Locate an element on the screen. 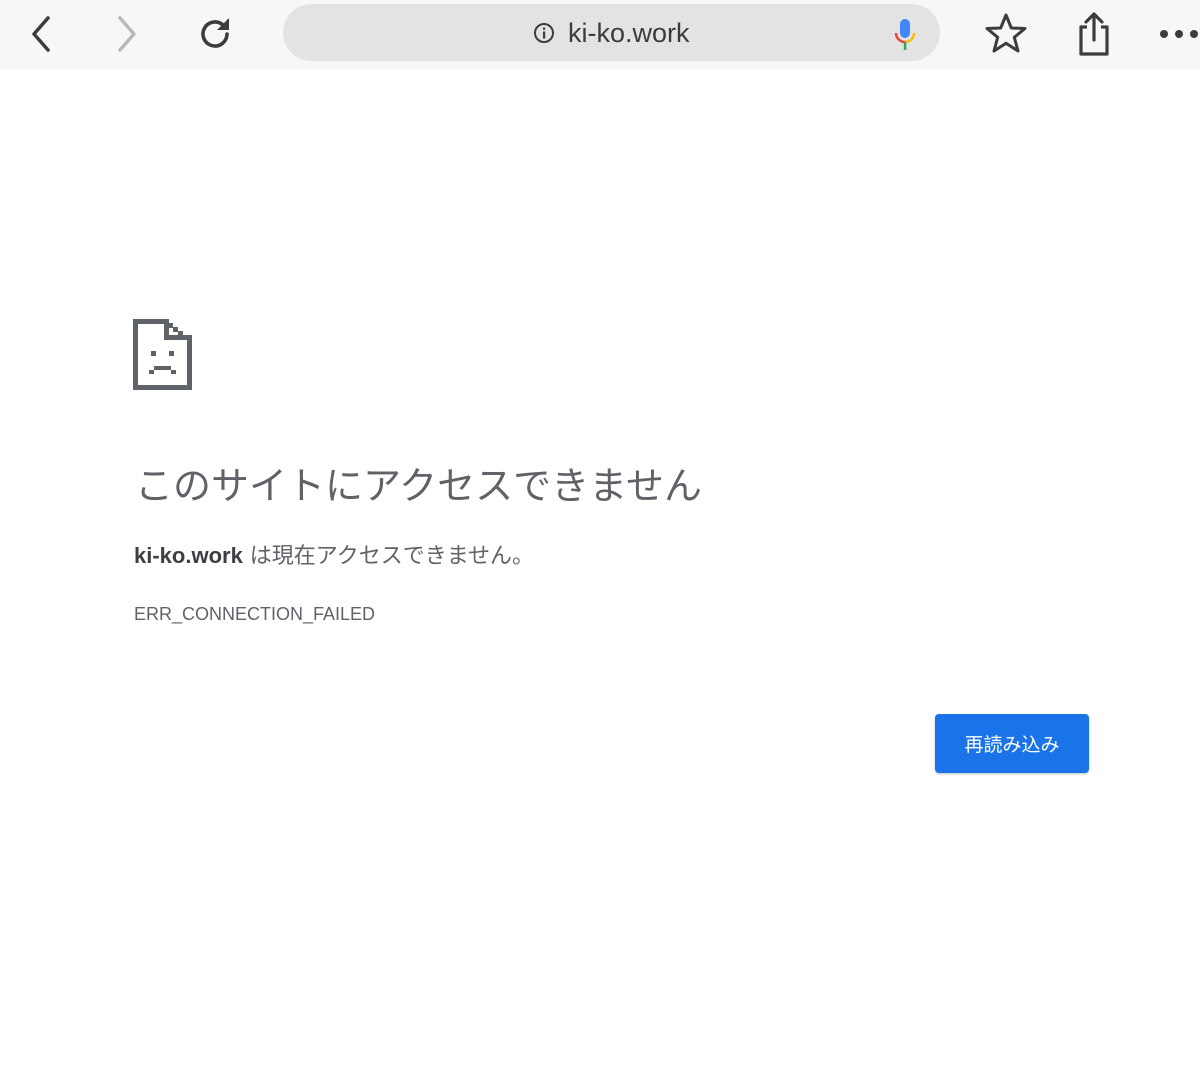 This screenshot has width=1200, height=1092. address-url: ki-ko.work is located at coordinates (629, 33).